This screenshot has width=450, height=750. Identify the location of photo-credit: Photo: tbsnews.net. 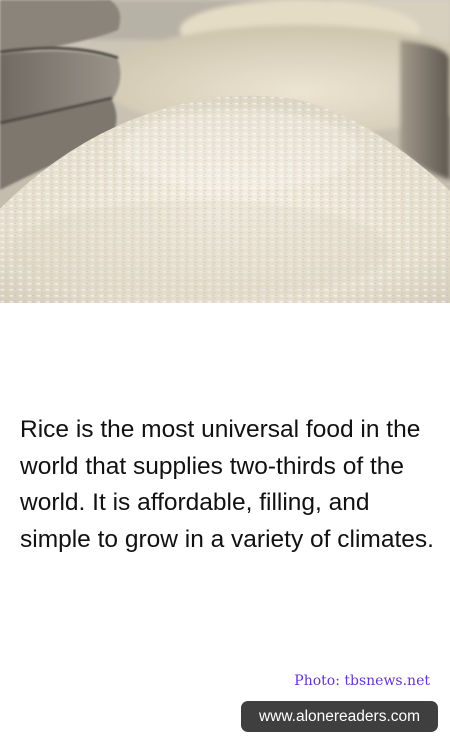
(362, 681).